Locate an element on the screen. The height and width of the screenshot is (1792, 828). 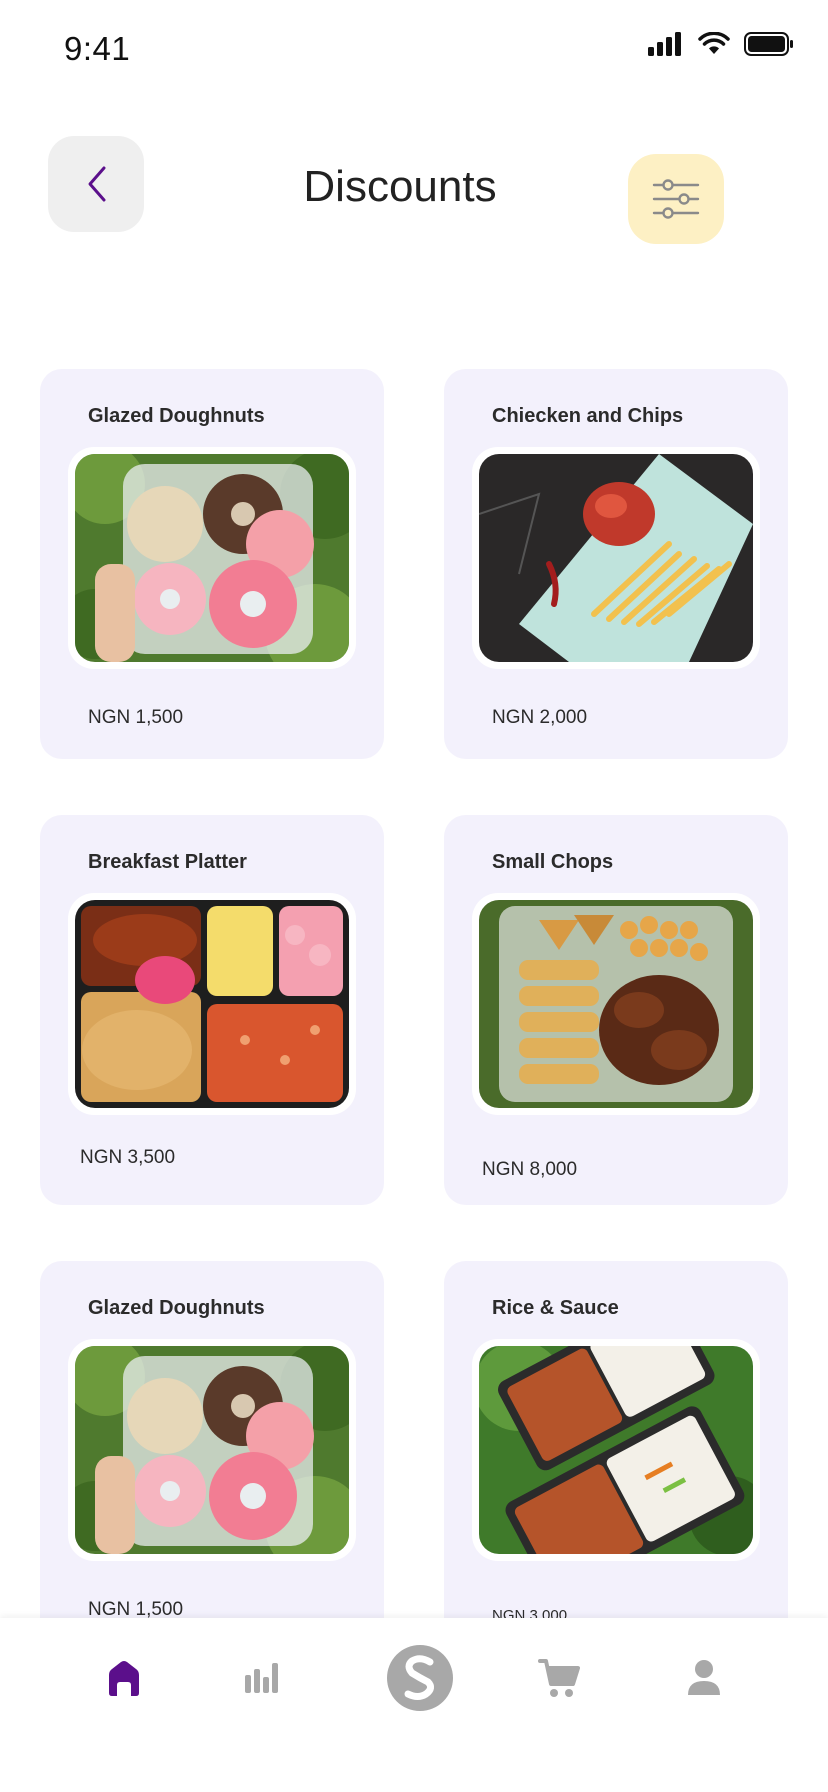
status-icons is located at coordinates (721, 44).